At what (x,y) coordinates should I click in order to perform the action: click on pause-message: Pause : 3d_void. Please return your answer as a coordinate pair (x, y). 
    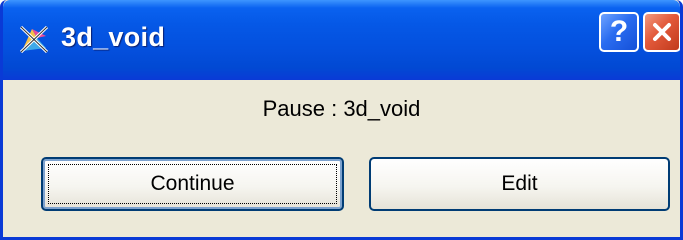
    Looking at the image, I should click on (341, 108).